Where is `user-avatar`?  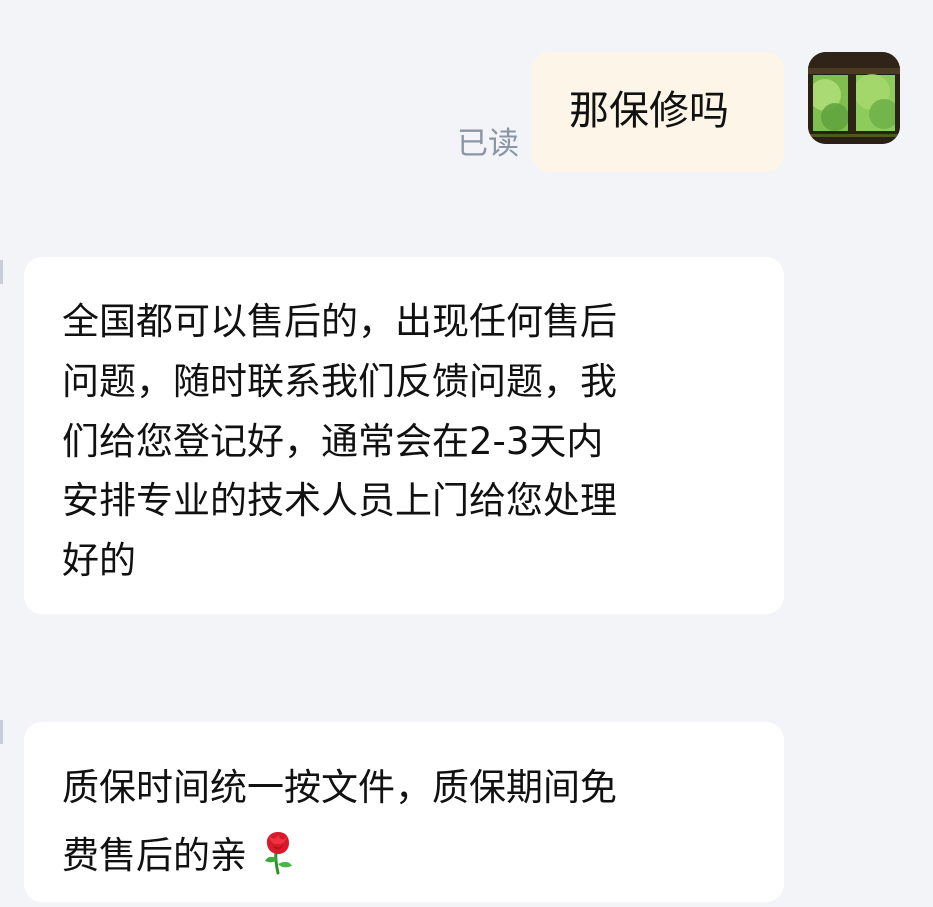
user-avatar is located at coordinates (854, 98).